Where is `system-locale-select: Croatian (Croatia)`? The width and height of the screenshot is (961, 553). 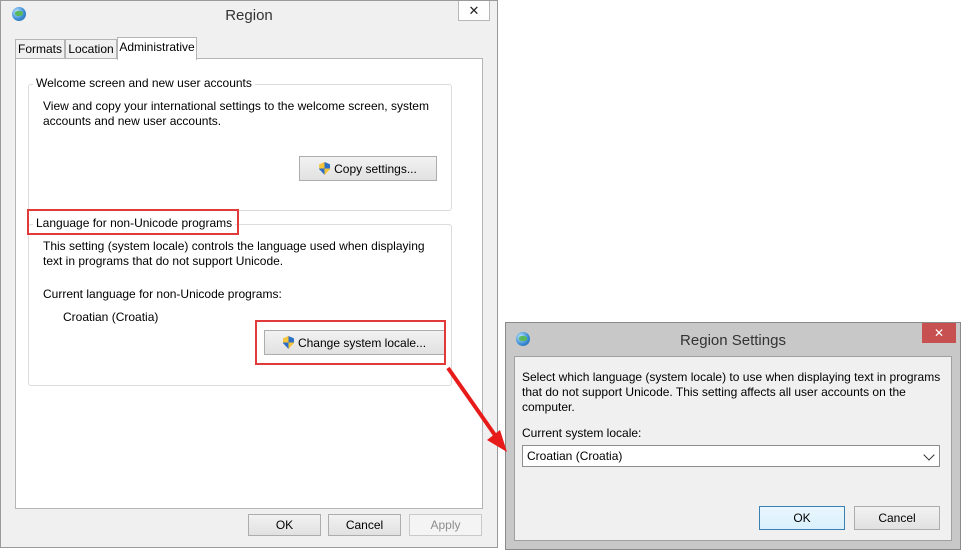 system-locale-select: Croatian (Croatia) is located at coordinates (731, 456).